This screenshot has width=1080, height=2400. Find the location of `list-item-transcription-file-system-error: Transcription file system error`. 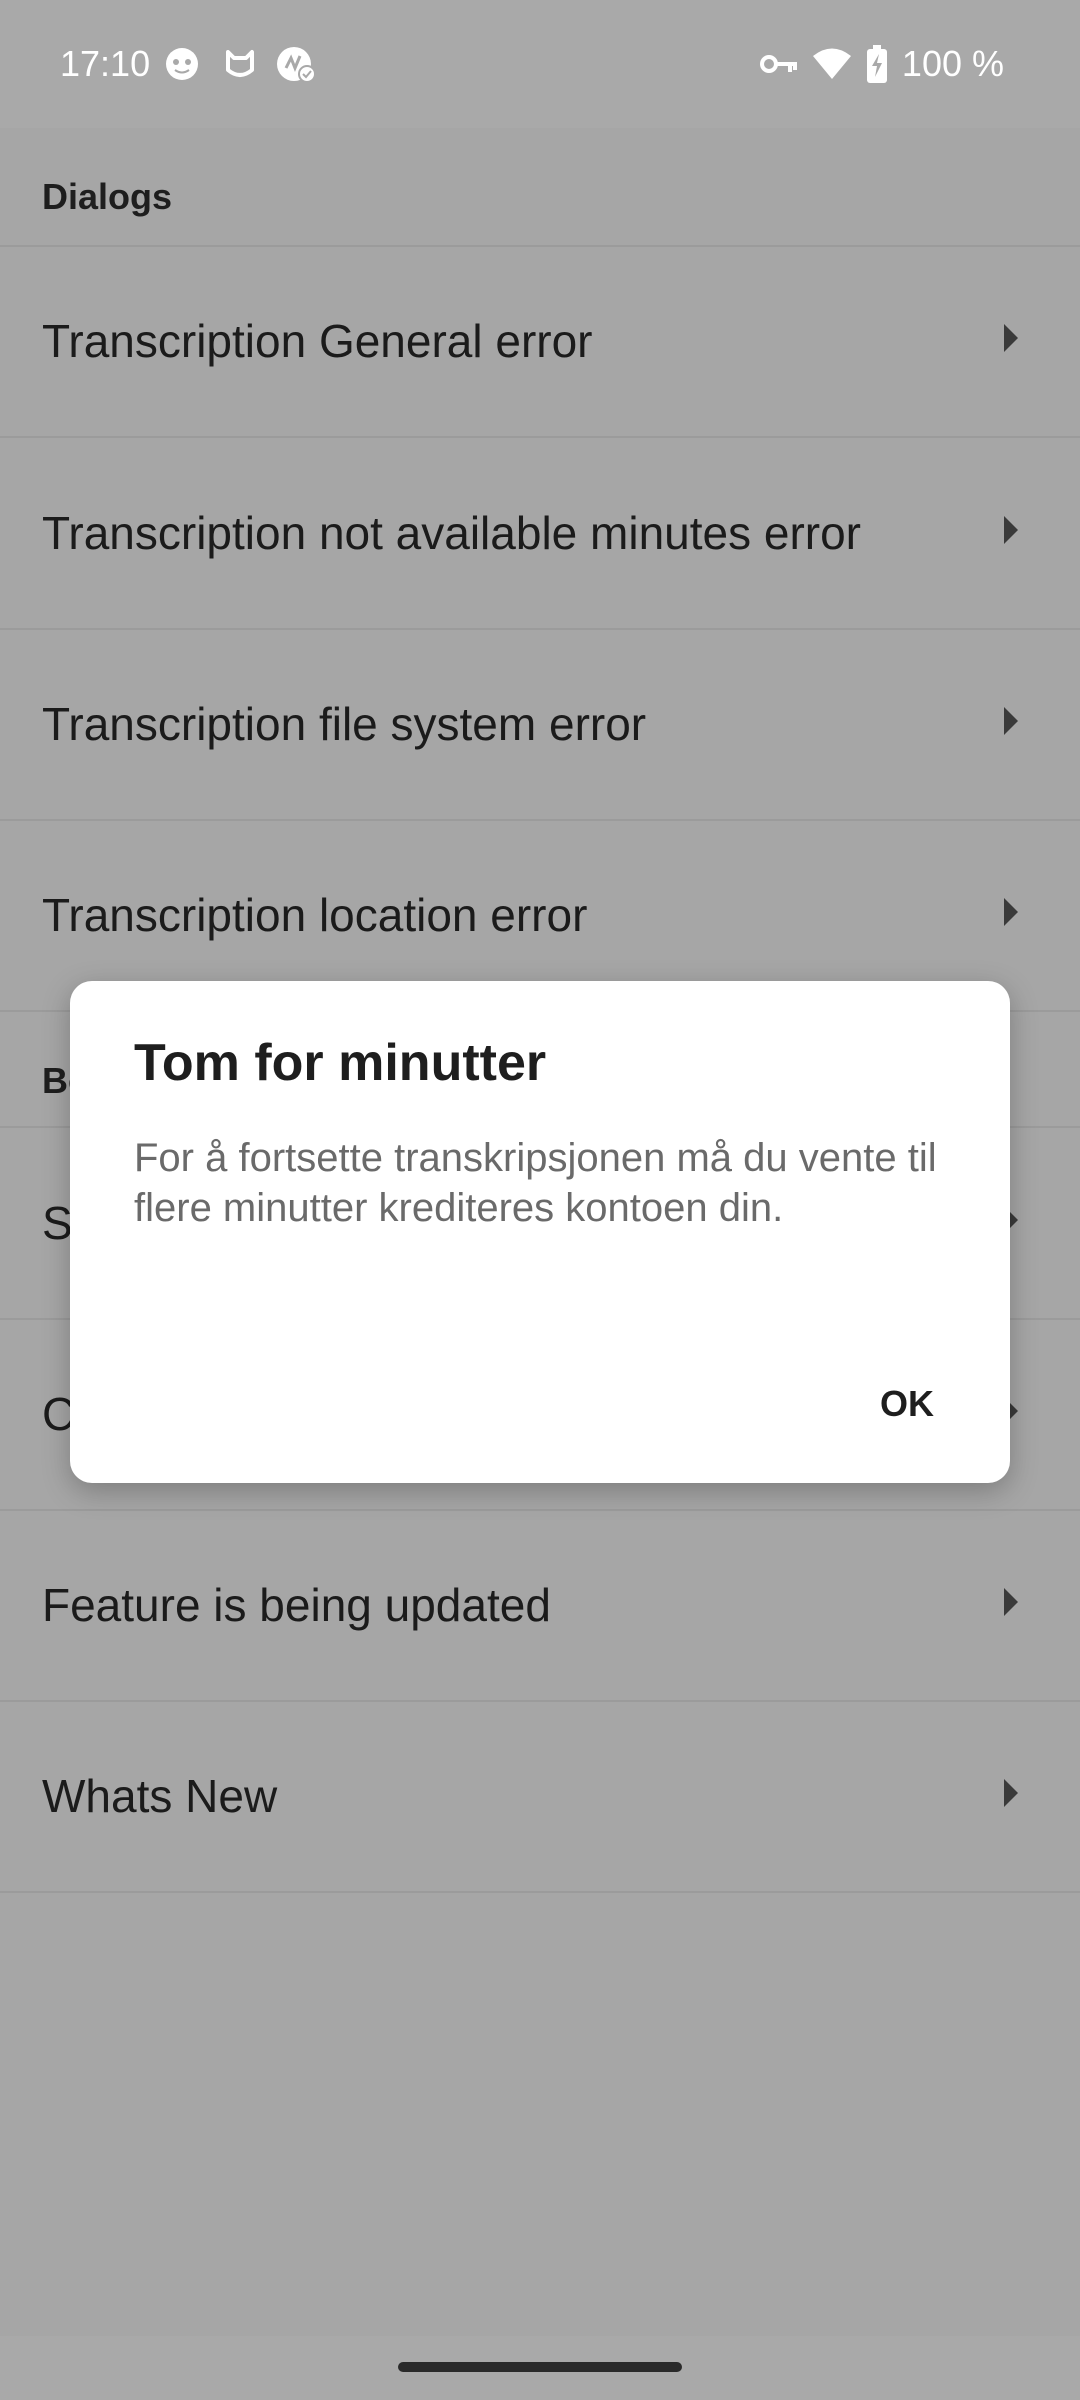

list-item-transcription-file-system-error: Transcription file system error is located at coordinates (540, 725).